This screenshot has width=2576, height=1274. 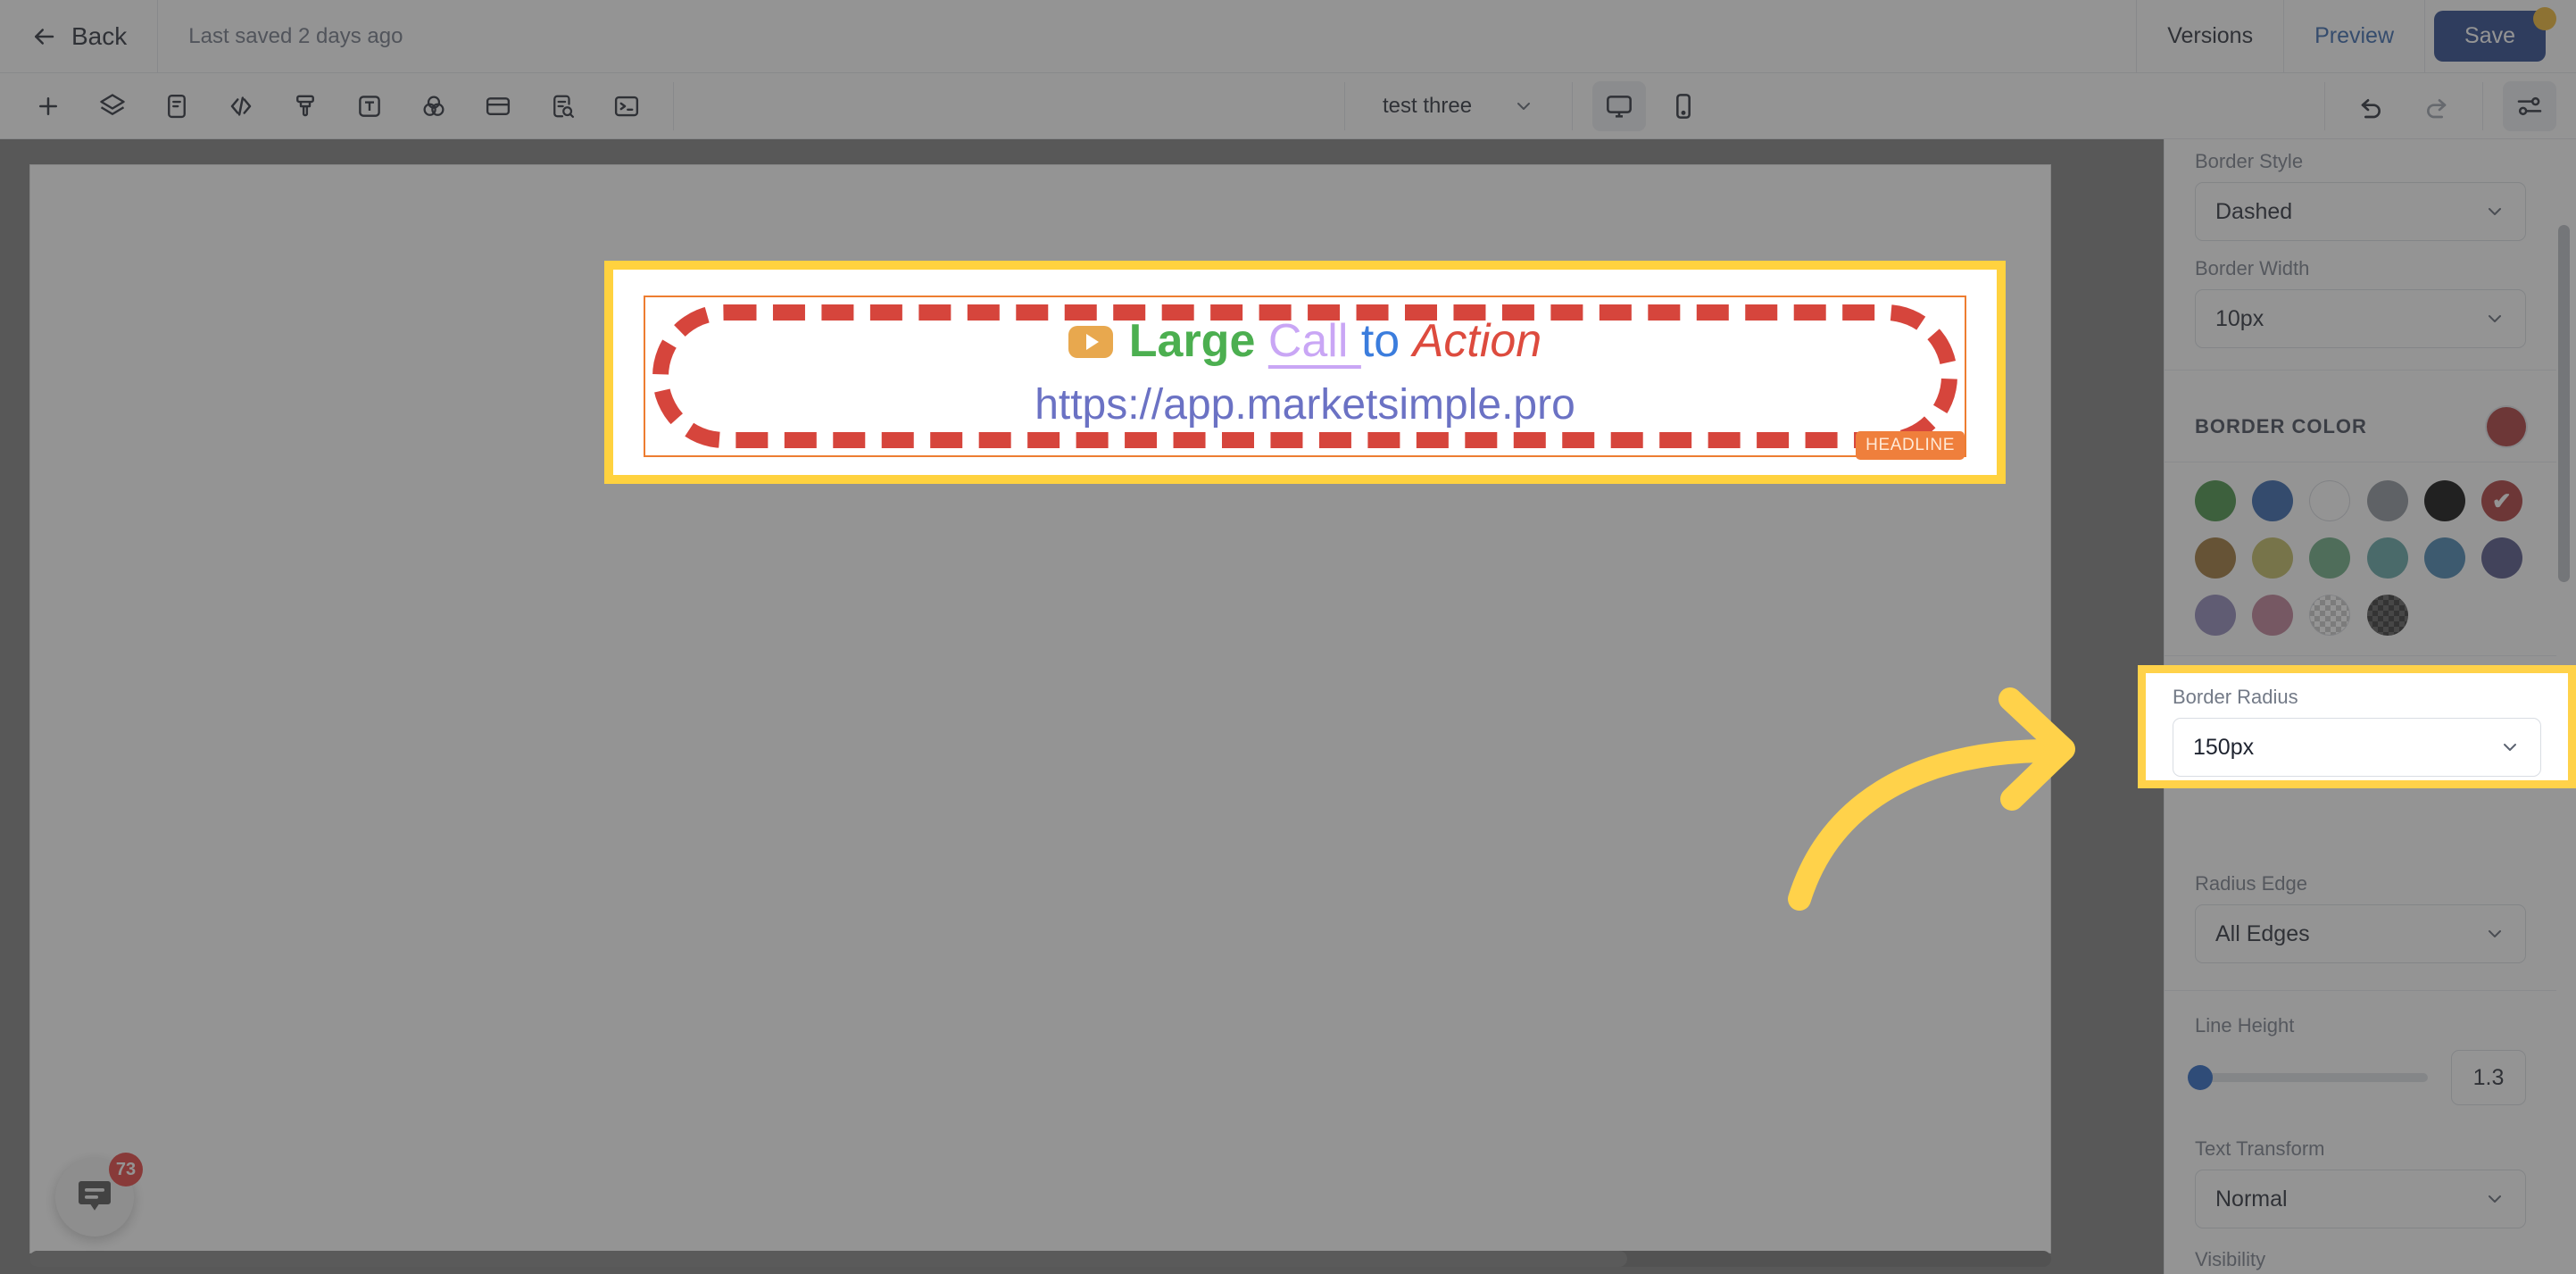 I want to click on page-selector: test three, so click(x=1459, y=106).